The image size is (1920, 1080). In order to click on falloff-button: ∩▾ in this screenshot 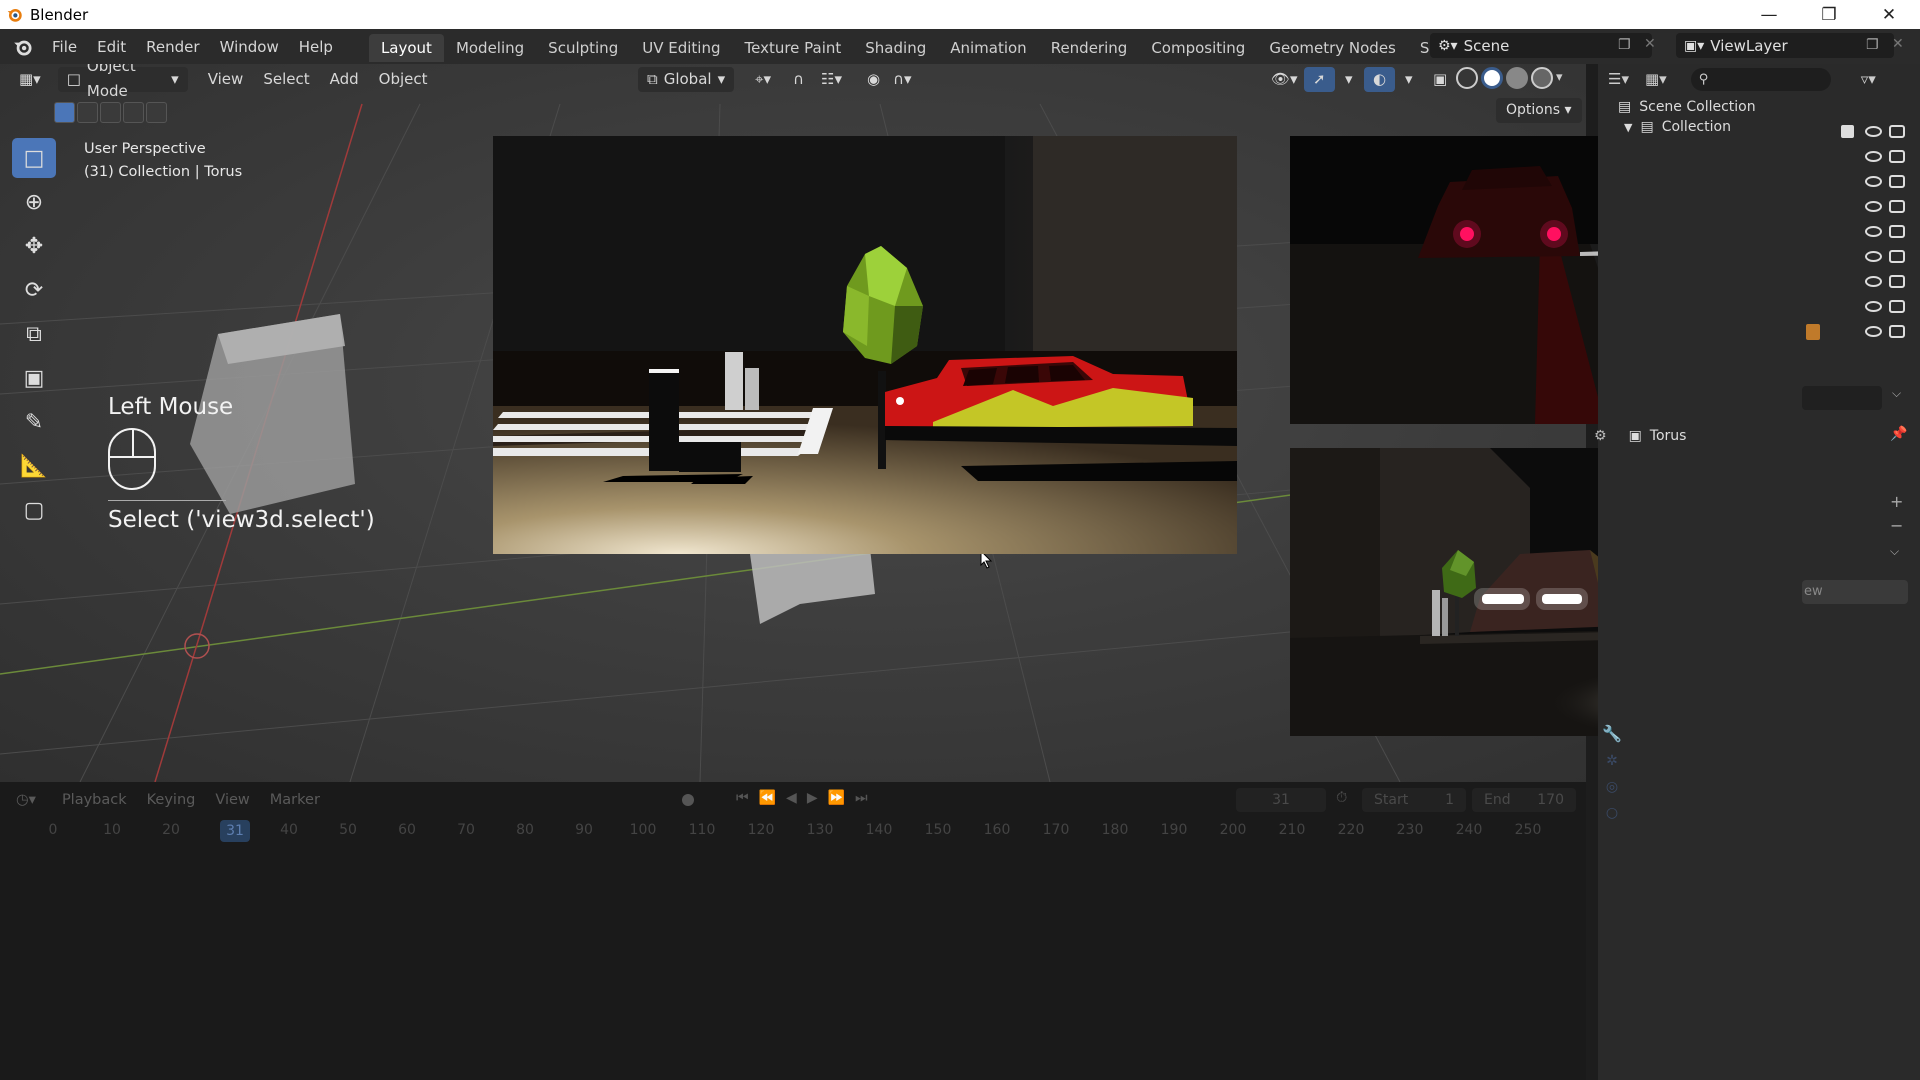, I will do `click(902, 79)`.